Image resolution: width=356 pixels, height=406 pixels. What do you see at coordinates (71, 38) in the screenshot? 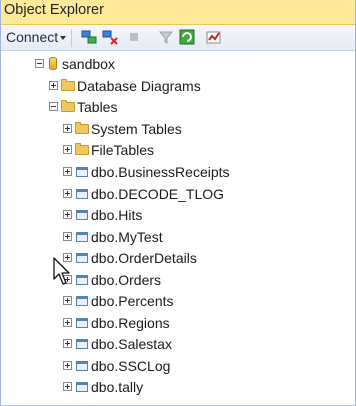
I see `toolbar-separator` at bounding box center [71, 38].